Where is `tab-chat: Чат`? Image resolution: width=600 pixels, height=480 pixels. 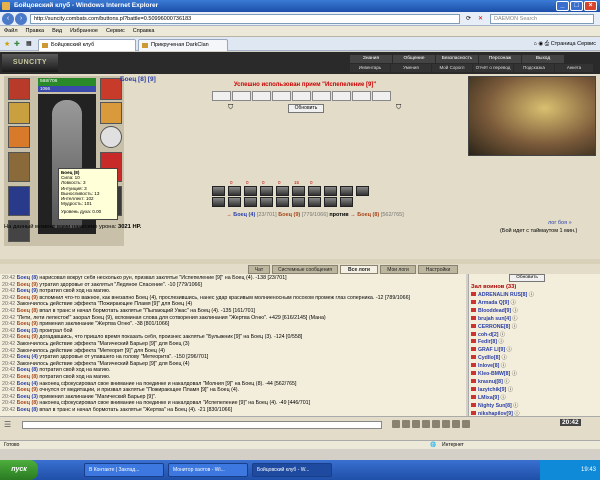
tab-chat: Чат is located at coordinates (259, 269).